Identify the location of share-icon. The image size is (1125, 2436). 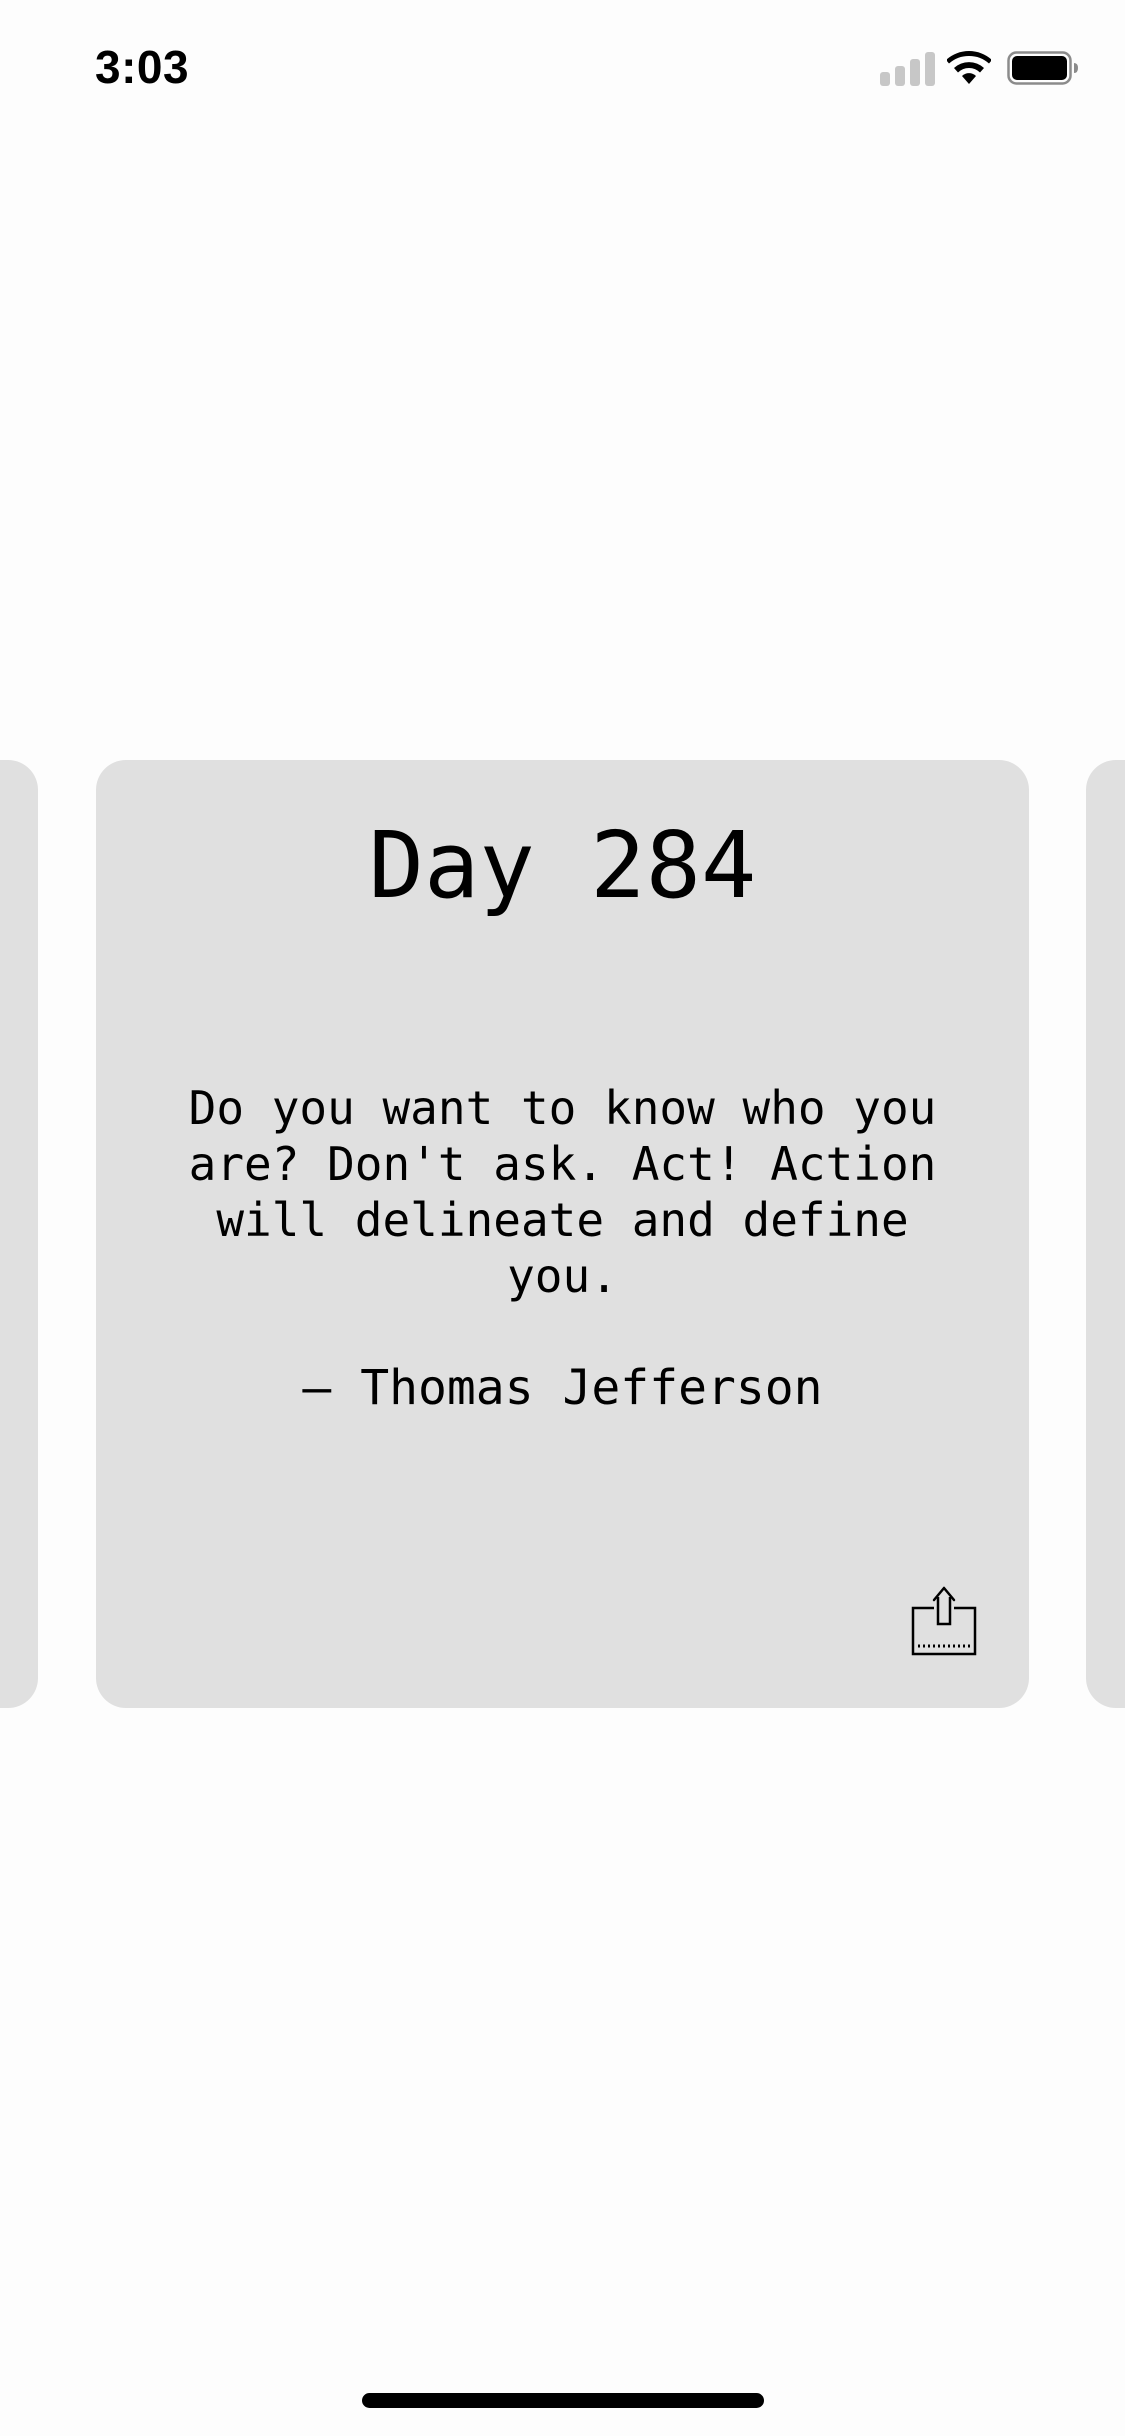
(944, 1621).